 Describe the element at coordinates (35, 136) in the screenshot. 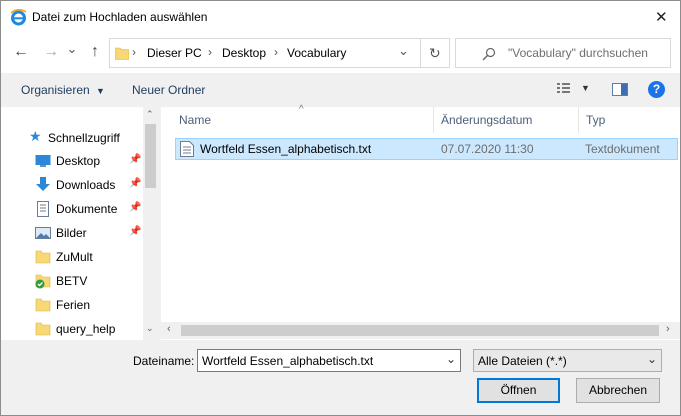

I see `star-icon: ★` at that location.